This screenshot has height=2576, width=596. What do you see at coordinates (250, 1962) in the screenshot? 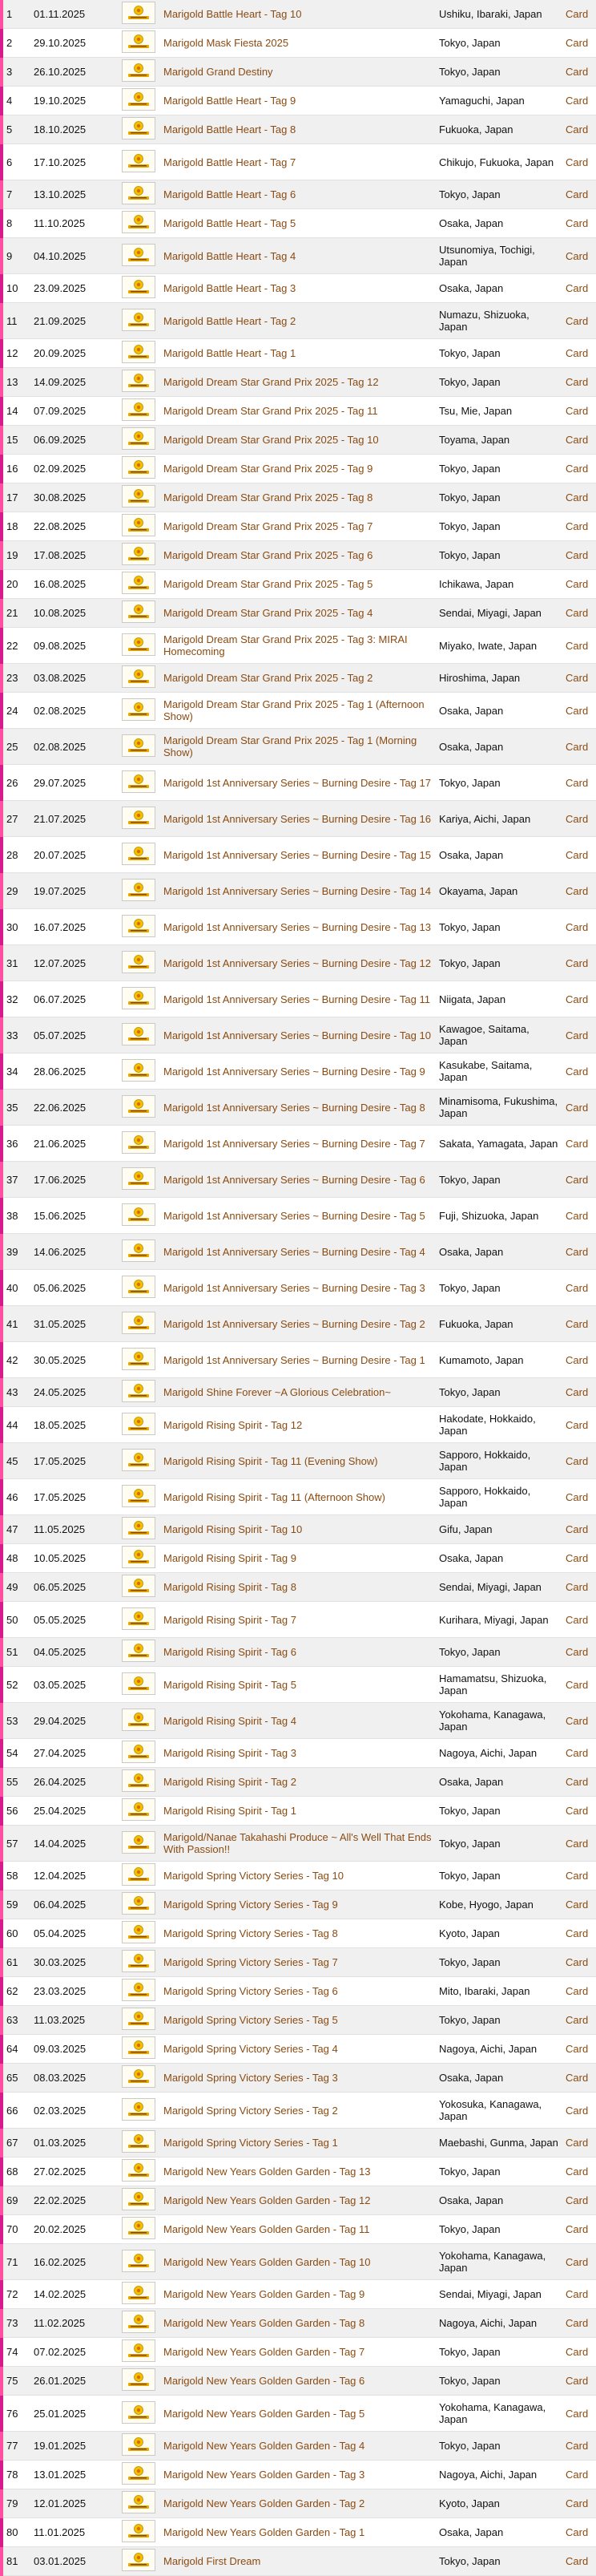
I see `event-name-link: Marigold Spring Victory Series - Tag 7` at bounding box center [250, 1962].